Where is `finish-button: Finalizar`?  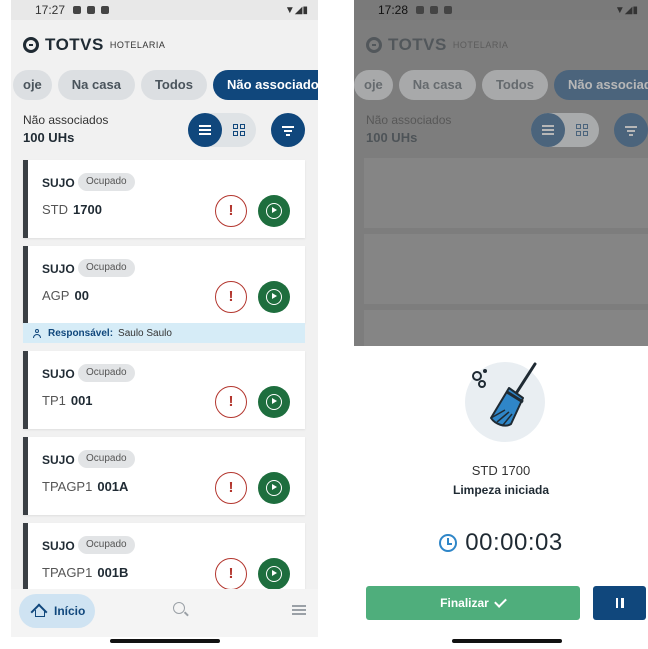
finish-button: Finalizar is located at coordinates (473, 603).